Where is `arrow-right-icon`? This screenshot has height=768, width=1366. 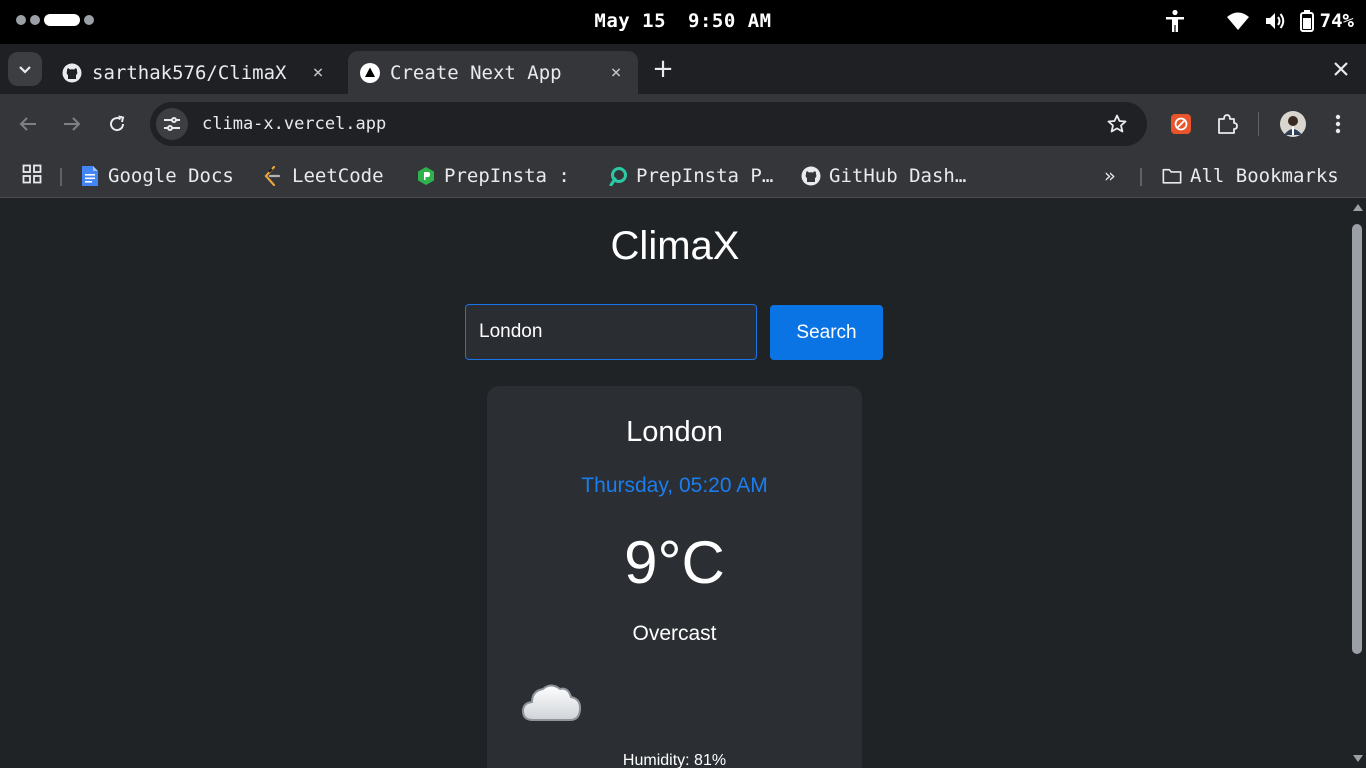
arrow-right-icon is located at coordinates (72, 124).